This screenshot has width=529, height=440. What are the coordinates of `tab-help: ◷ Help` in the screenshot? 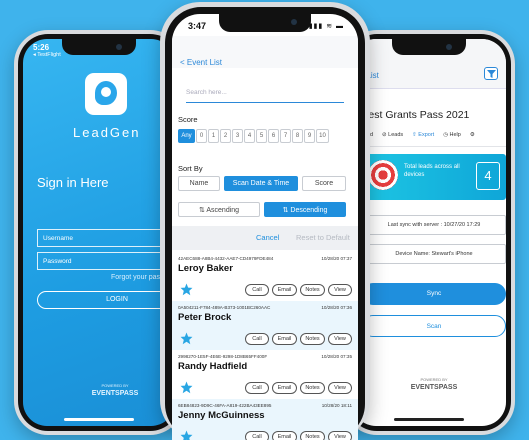 It's located at (452, 135).